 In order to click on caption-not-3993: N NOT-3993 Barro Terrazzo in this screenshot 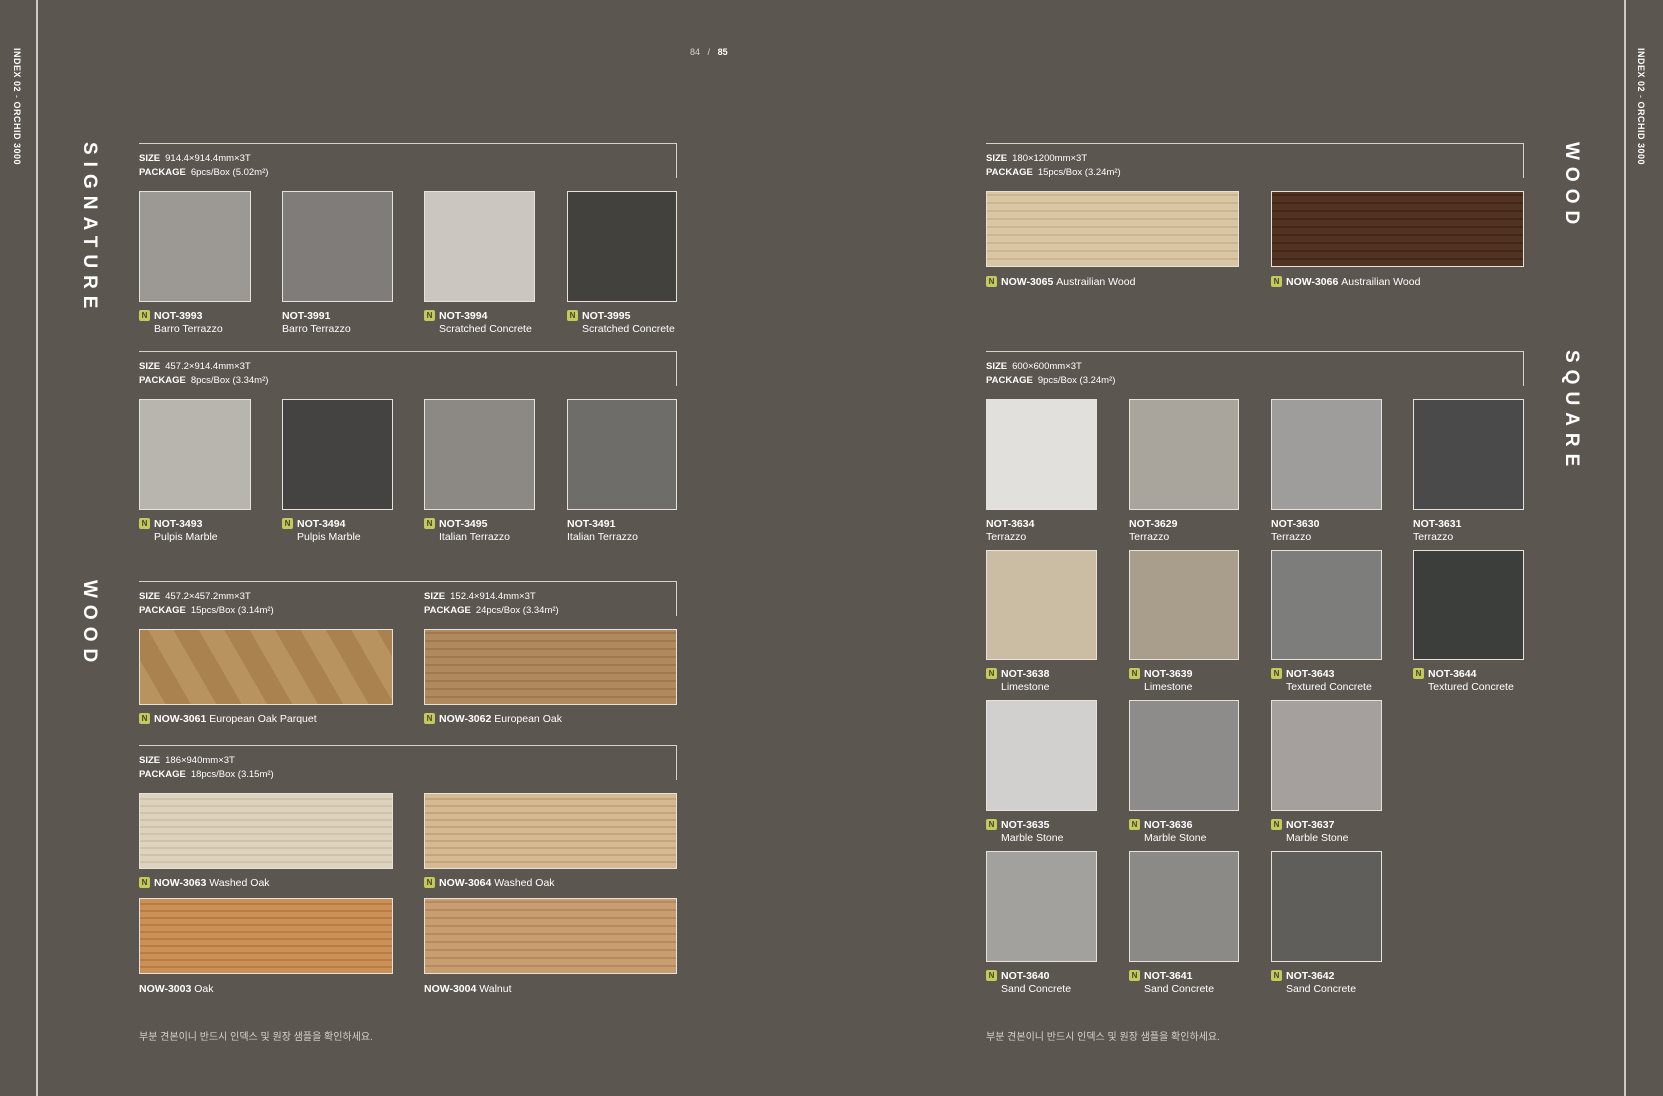, I will do `click(181, 323)`.